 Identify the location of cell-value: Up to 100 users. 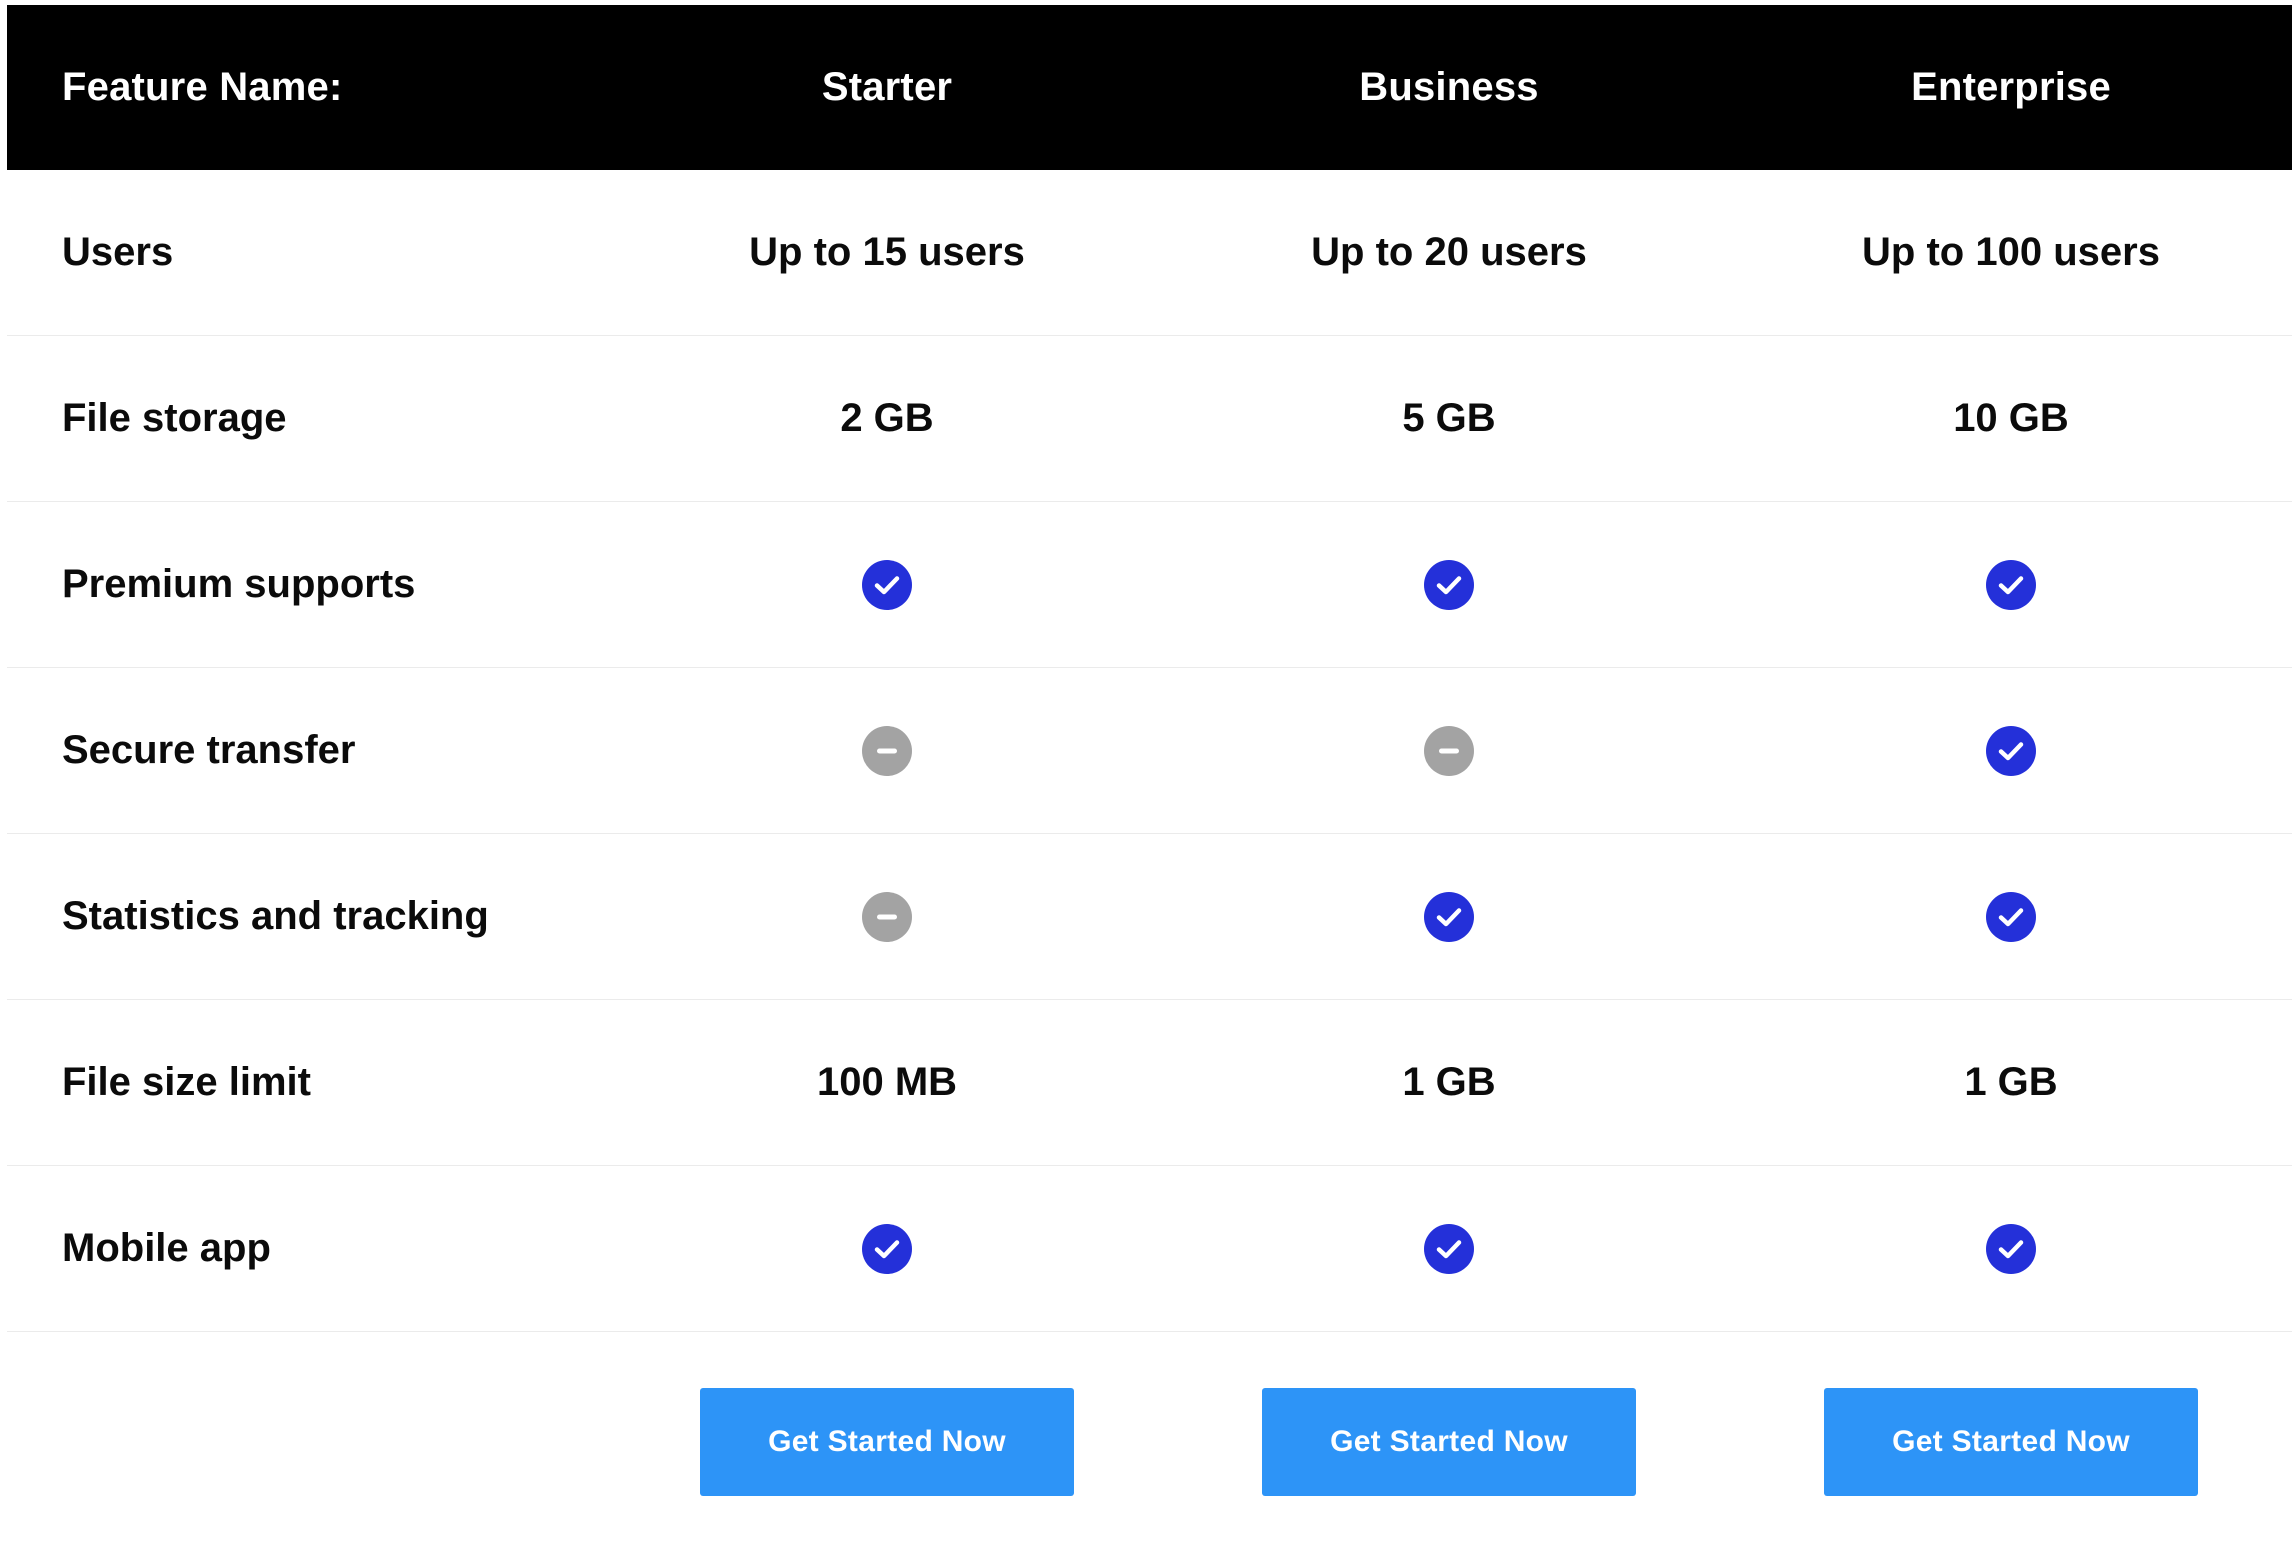
(2011, 252).